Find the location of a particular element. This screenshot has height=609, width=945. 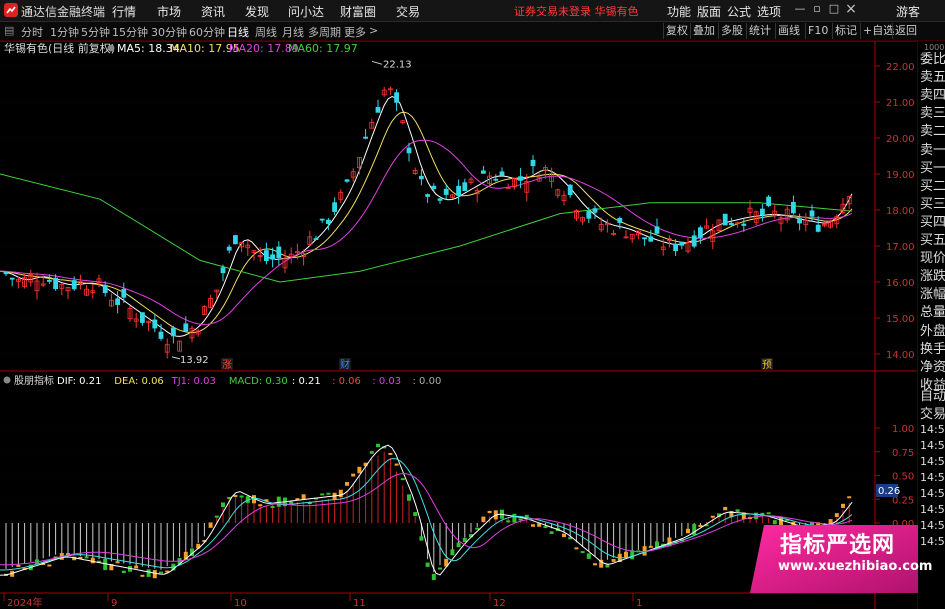

maximize-icon: □ is located at coordinates (834, 9).